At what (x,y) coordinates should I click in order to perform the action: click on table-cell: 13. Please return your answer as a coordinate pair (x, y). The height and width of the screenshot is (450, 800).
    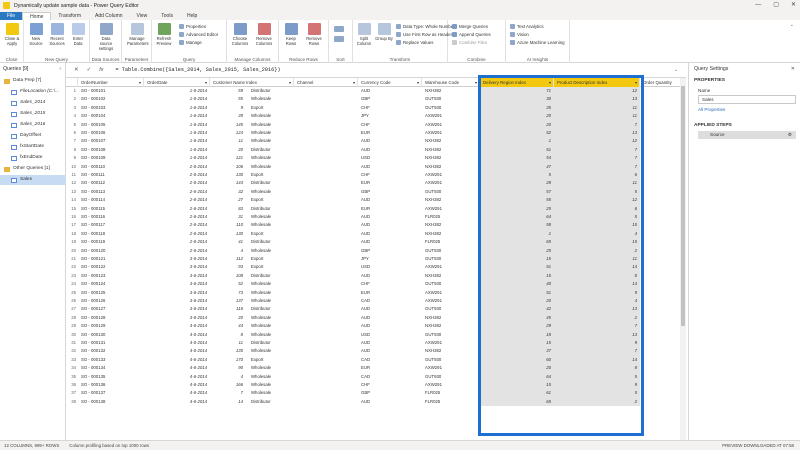
    Looking at the image, I should click on (597, 309).